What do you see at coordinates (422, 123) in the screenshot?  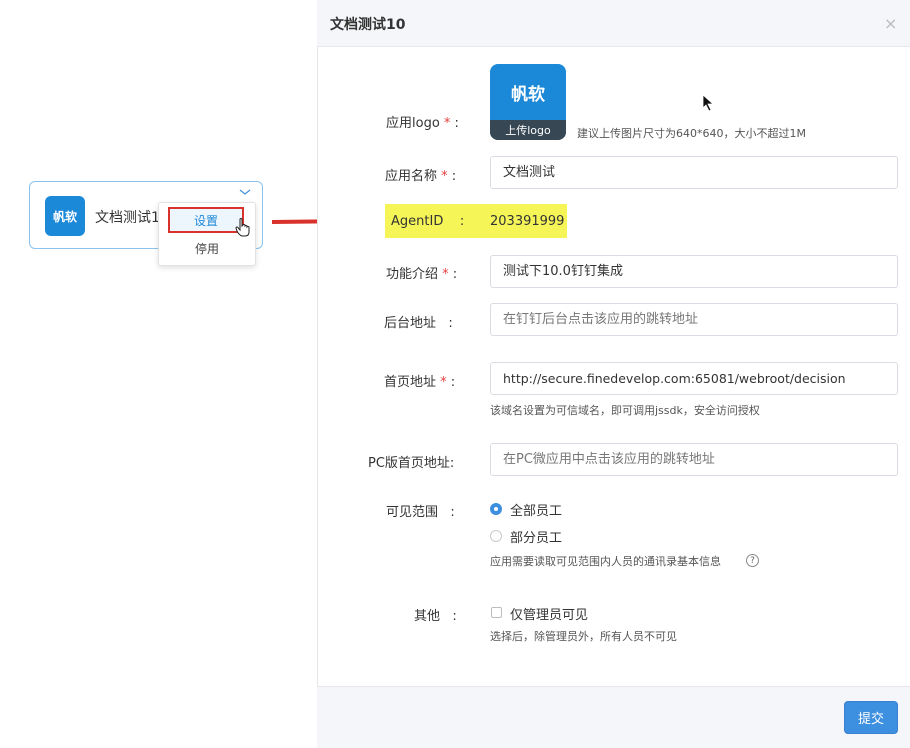 I see `logo-label: 应用logo * :` at bounding box center [422, 123].